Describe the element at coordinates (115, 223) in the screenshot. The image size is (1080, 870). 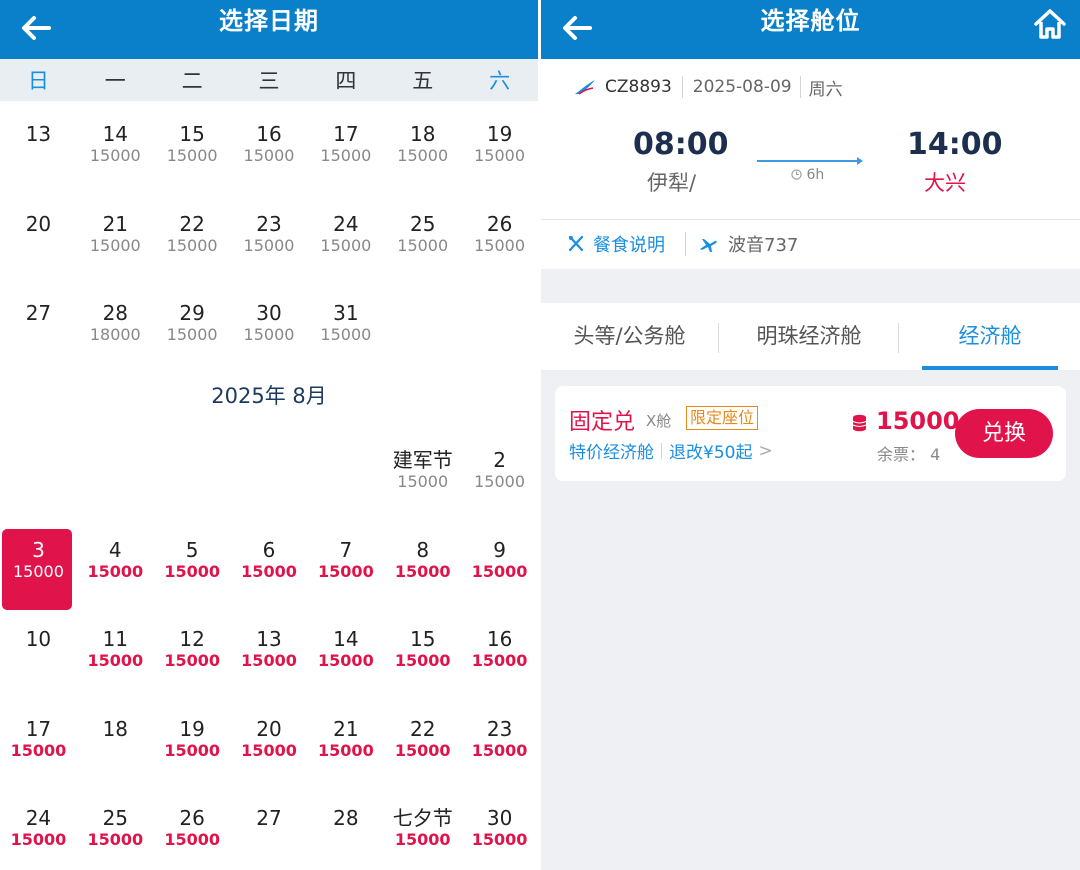
I see `day-number: 21` at that location.